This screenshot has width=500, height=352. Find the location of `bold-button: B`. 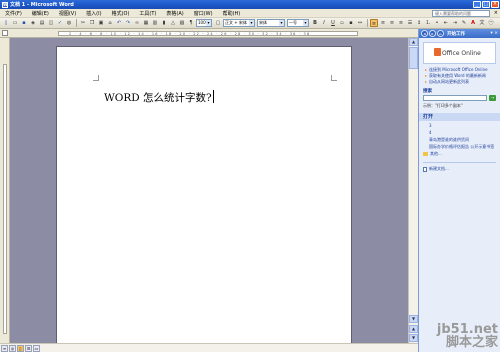

bold-button: B is located at coordinates (315, 23).